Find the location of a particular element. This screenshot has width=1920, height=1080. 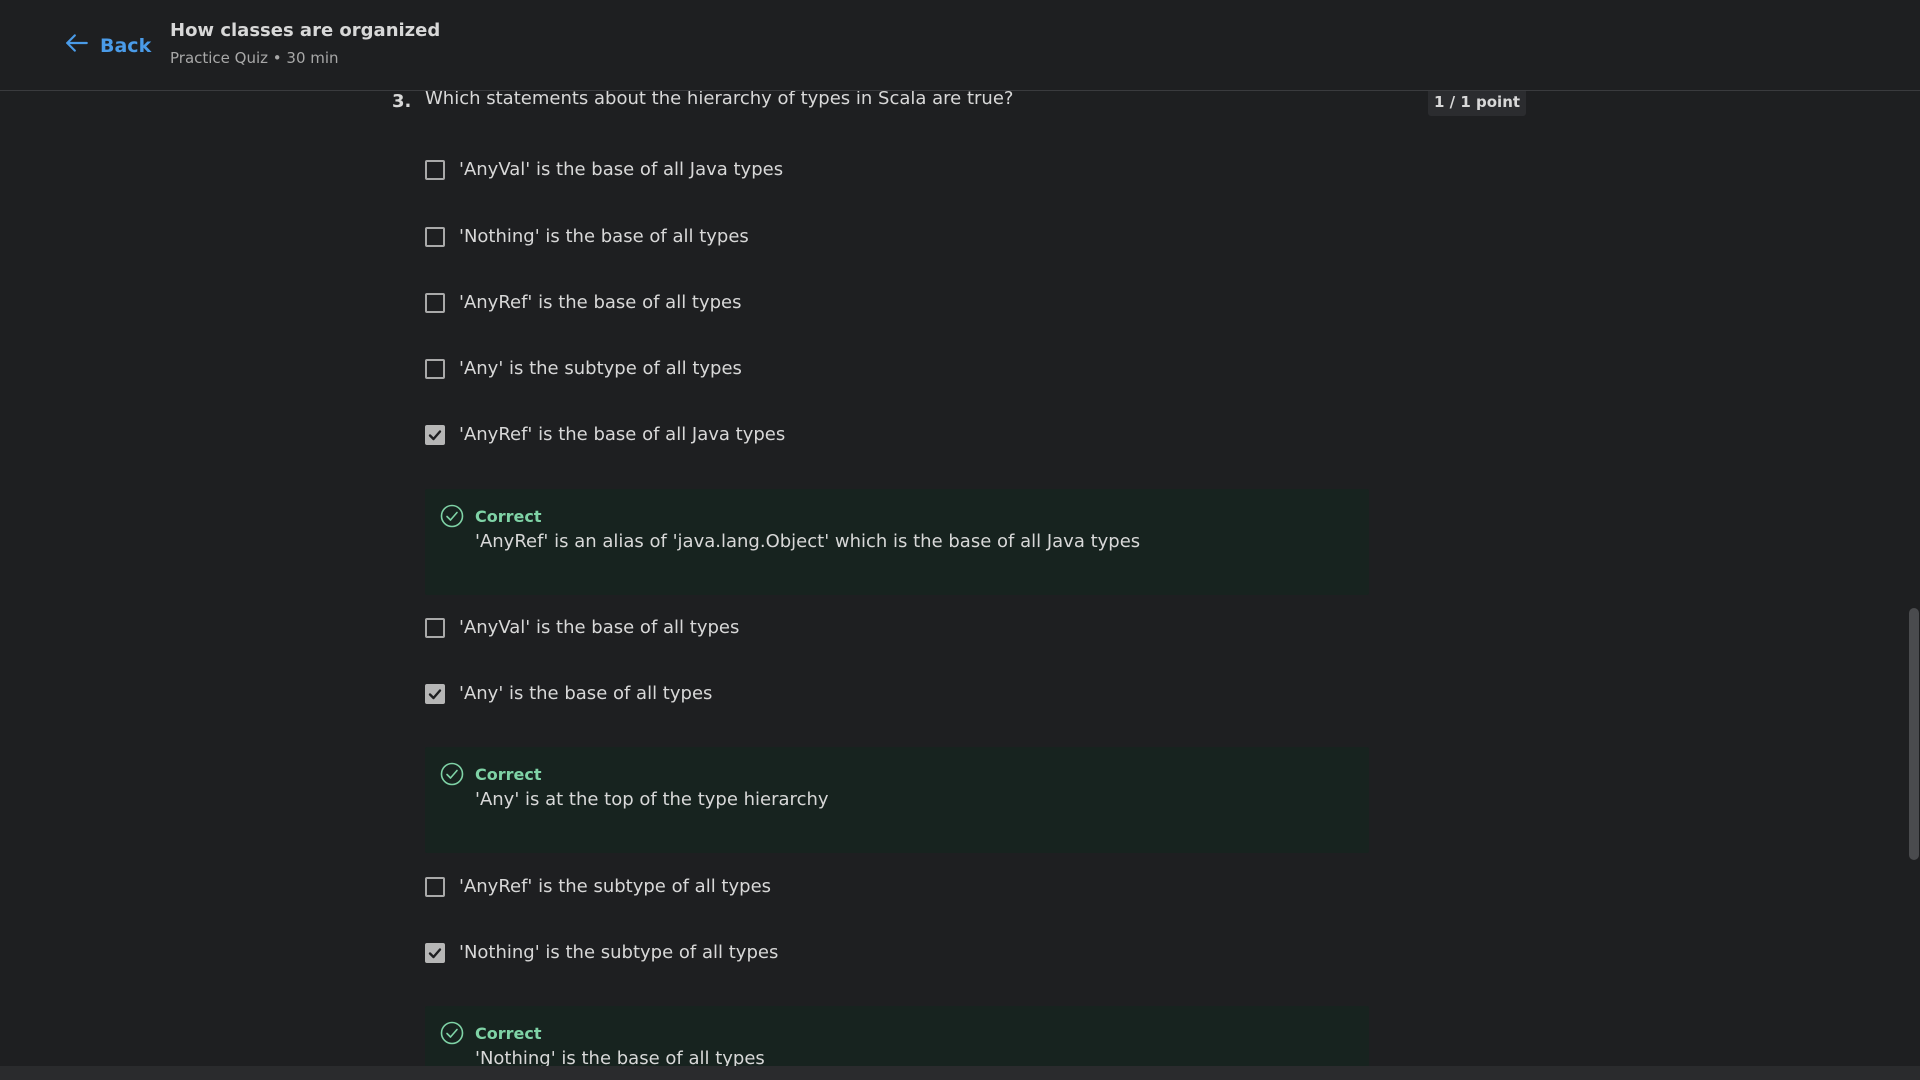

option-8: 'Nothing' is the subtype of all types is located at coordinates (601, 952).